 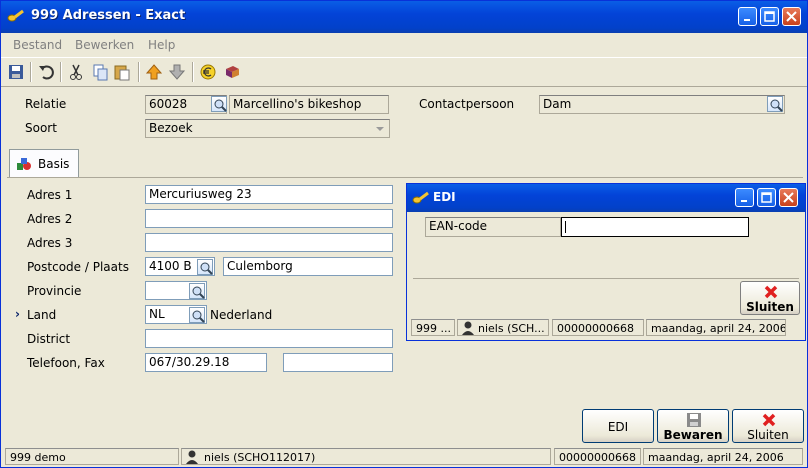 I want to click on land-label: Land, so click(x=42, y=315).